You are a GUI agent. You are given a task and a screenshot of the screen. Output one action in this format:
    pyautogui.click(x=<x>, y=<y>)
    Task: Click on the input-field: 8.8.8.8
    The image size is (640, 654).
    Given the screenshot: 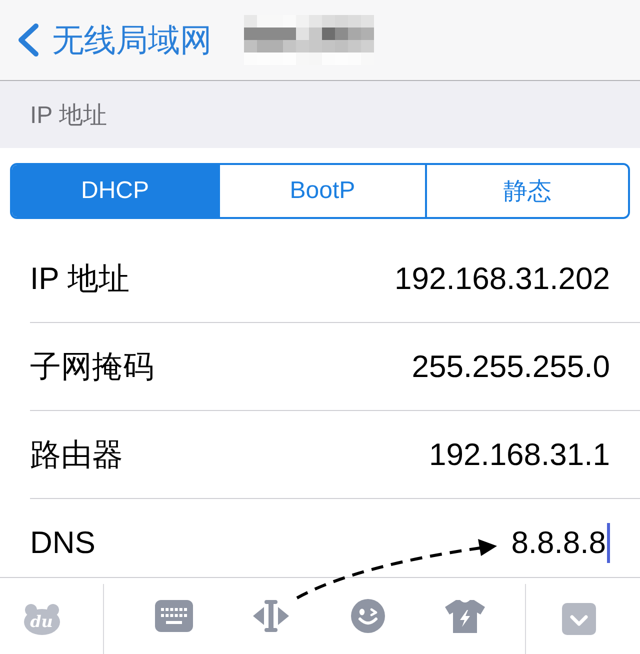 What is the action you would take?
    pyautogui.click(x=560, y=542)
    